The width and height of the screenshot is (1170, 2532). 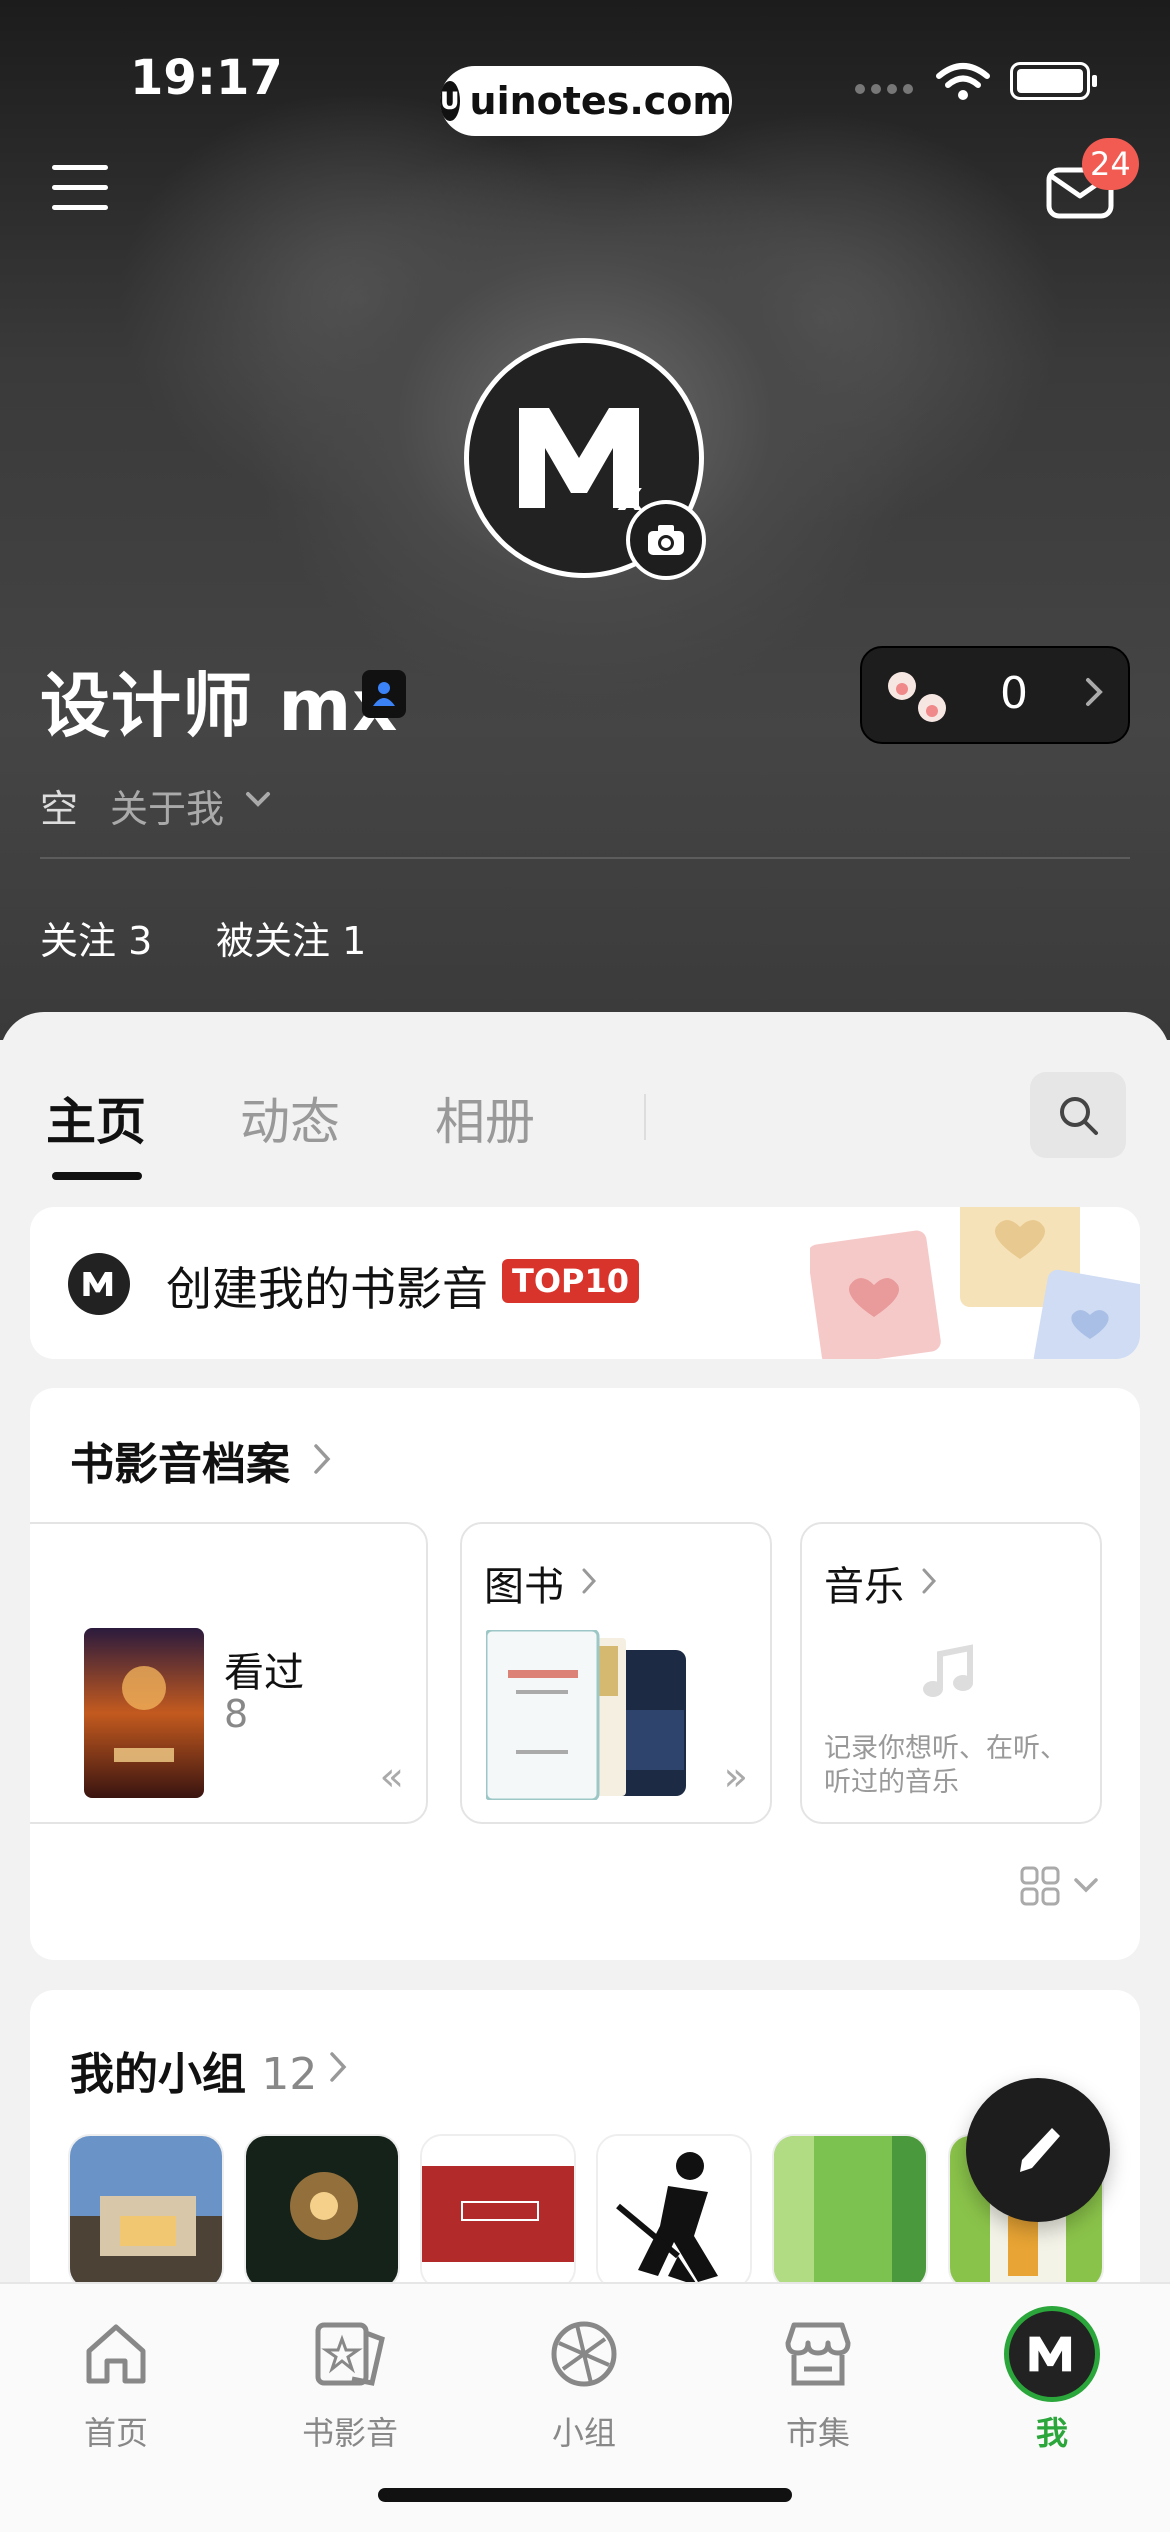 What do you see at coordinates (158, 2074) in the screenshot?
I see `groups-title-label: 我的小组` at bounding box center [158, 2074].